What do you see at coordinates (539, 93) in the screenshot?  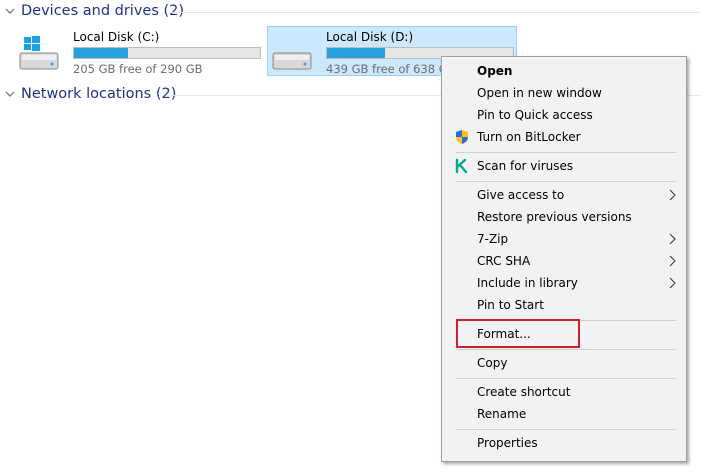 I see `menu-item-label: Open in new window` at bounding box center [539, 93].